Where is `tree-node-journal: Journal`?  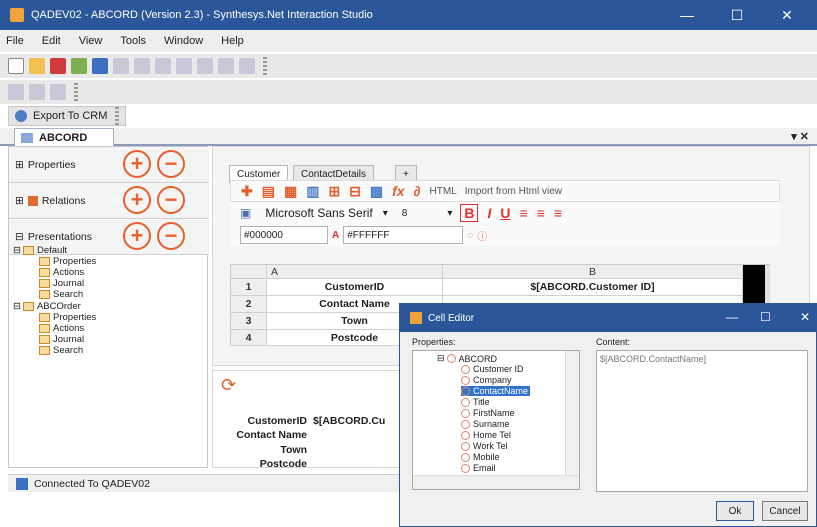 tree-node-journal: Journal is located at coordinates (61, 339).